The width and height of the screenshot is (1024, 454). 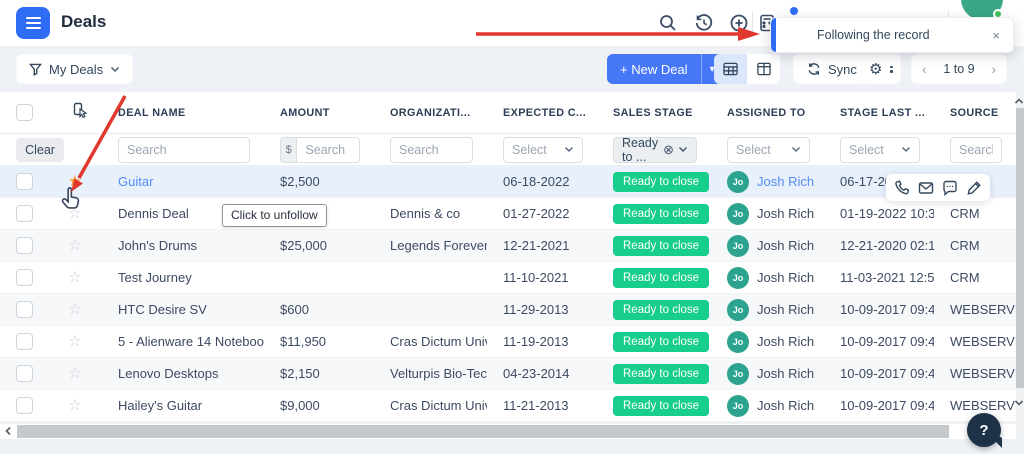 I want to click on edit-icon, so click(x=974, y=188).